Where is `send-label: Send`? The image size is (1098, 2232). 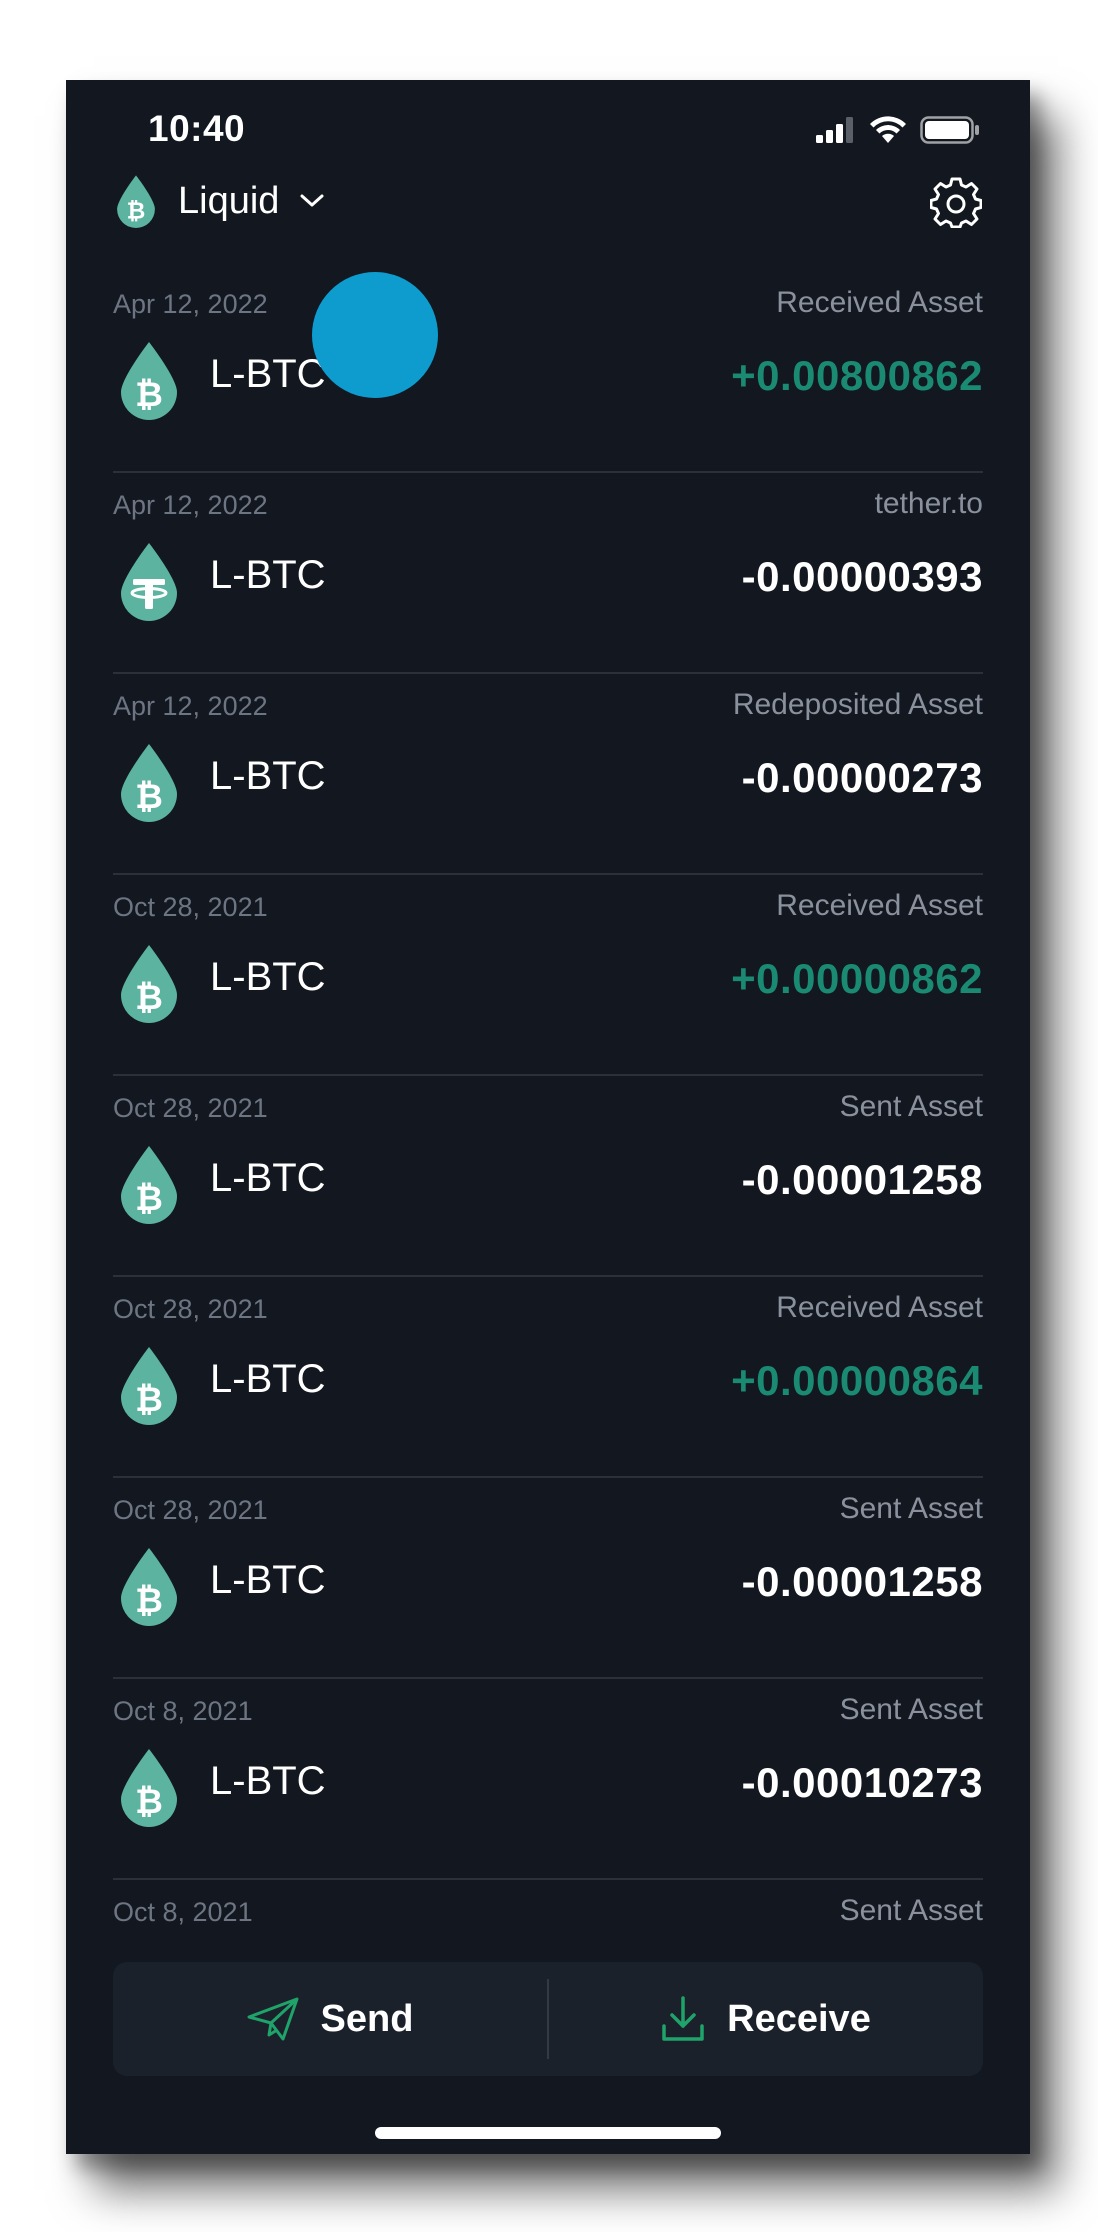 send-label: Send is located at coordinates (367, 2018).